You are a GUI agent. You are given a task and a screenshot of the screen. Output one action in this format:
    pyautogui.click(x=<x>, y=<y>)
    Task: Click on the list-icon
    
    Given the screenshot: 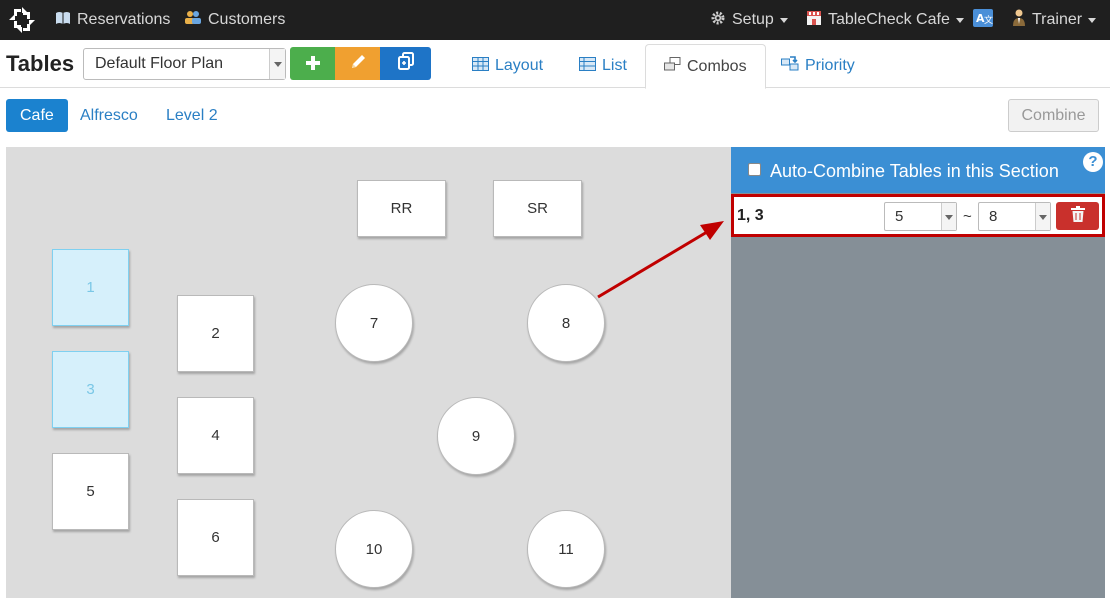 What is the action you would take?
    pyautogui.click(x=587, y=66)
    